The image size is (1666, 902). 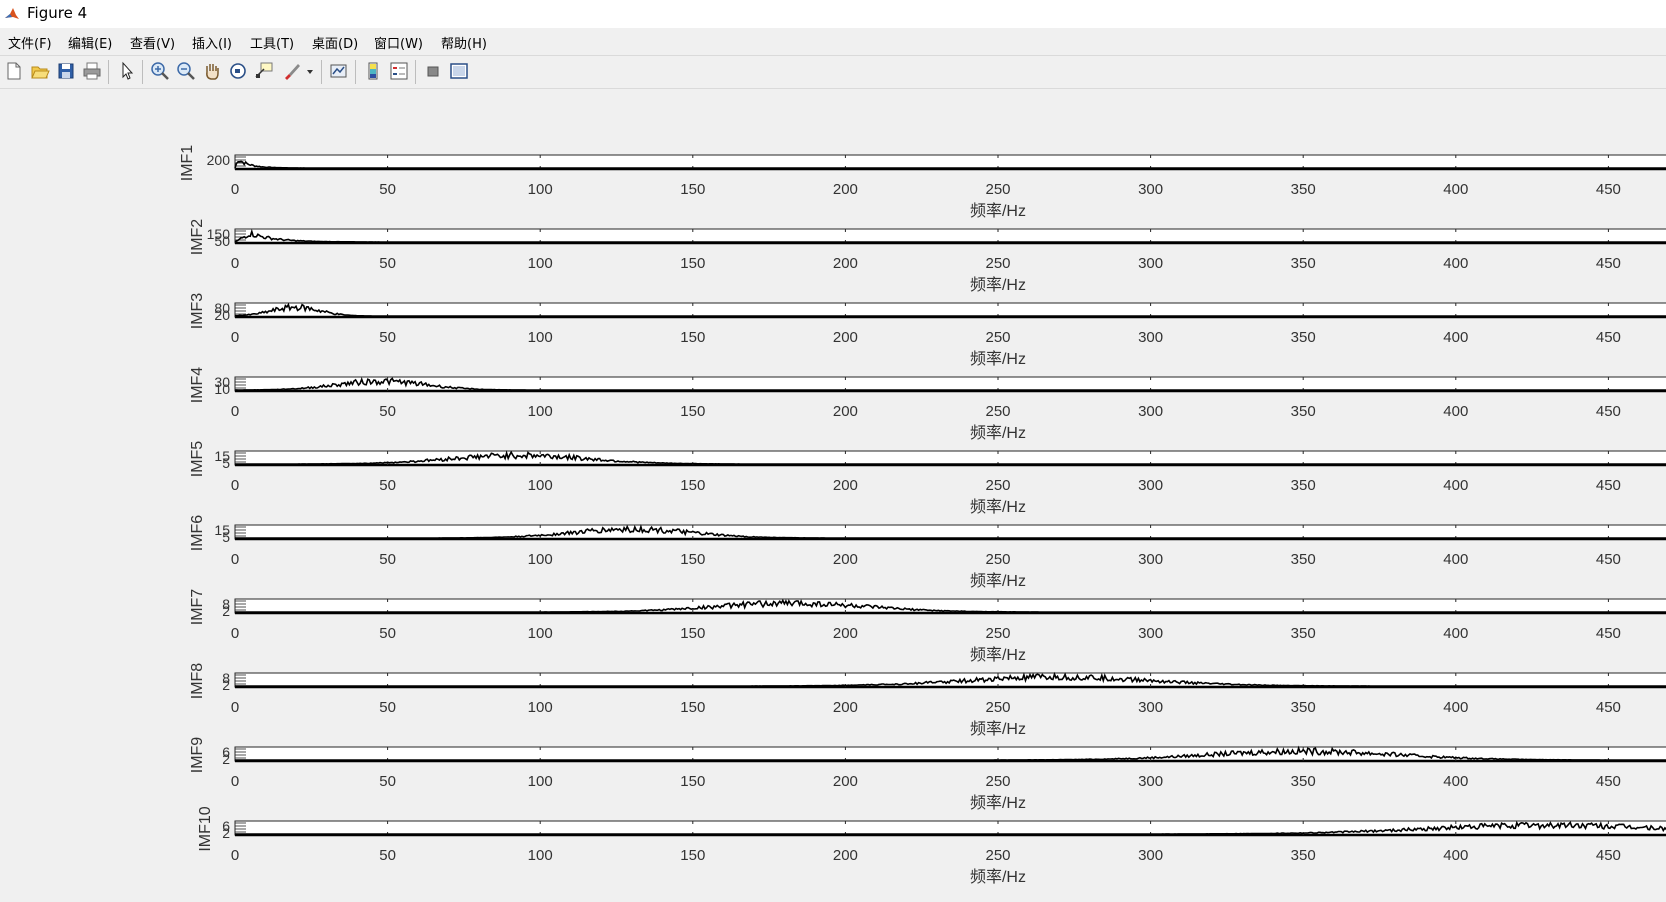 What do you see at coordinates (160, 71) in the screenshot?
I see `zoom-in-icon` at bounding box center [160, 71].